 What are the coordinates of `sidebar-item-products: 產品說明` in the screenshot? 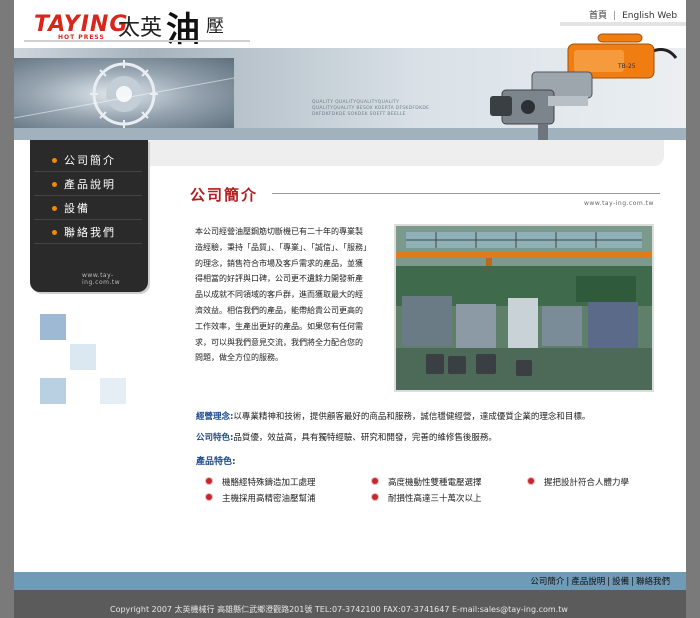 It's located at (88, 185).